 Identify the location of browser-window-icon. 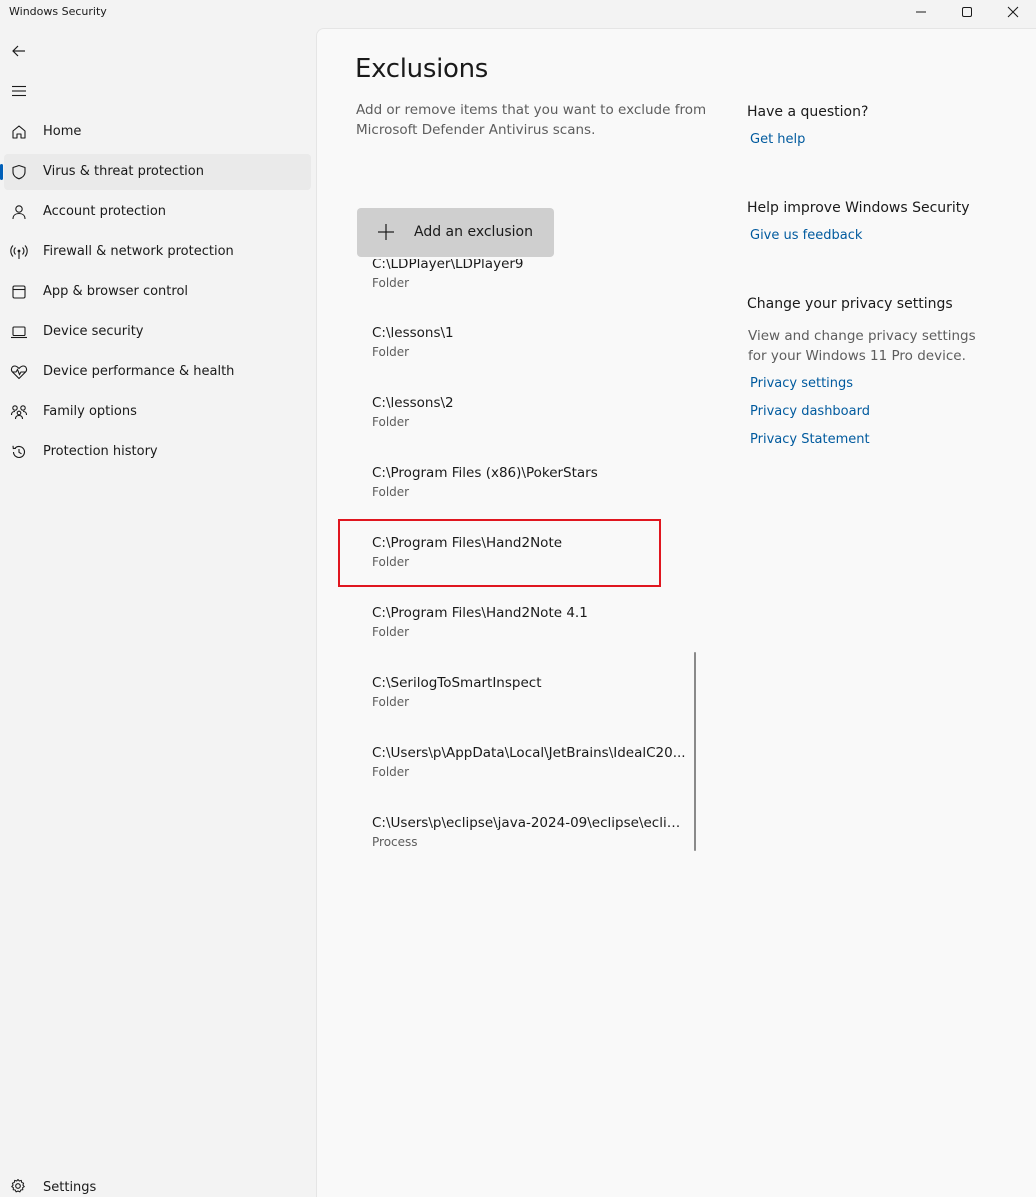
(19, 292).